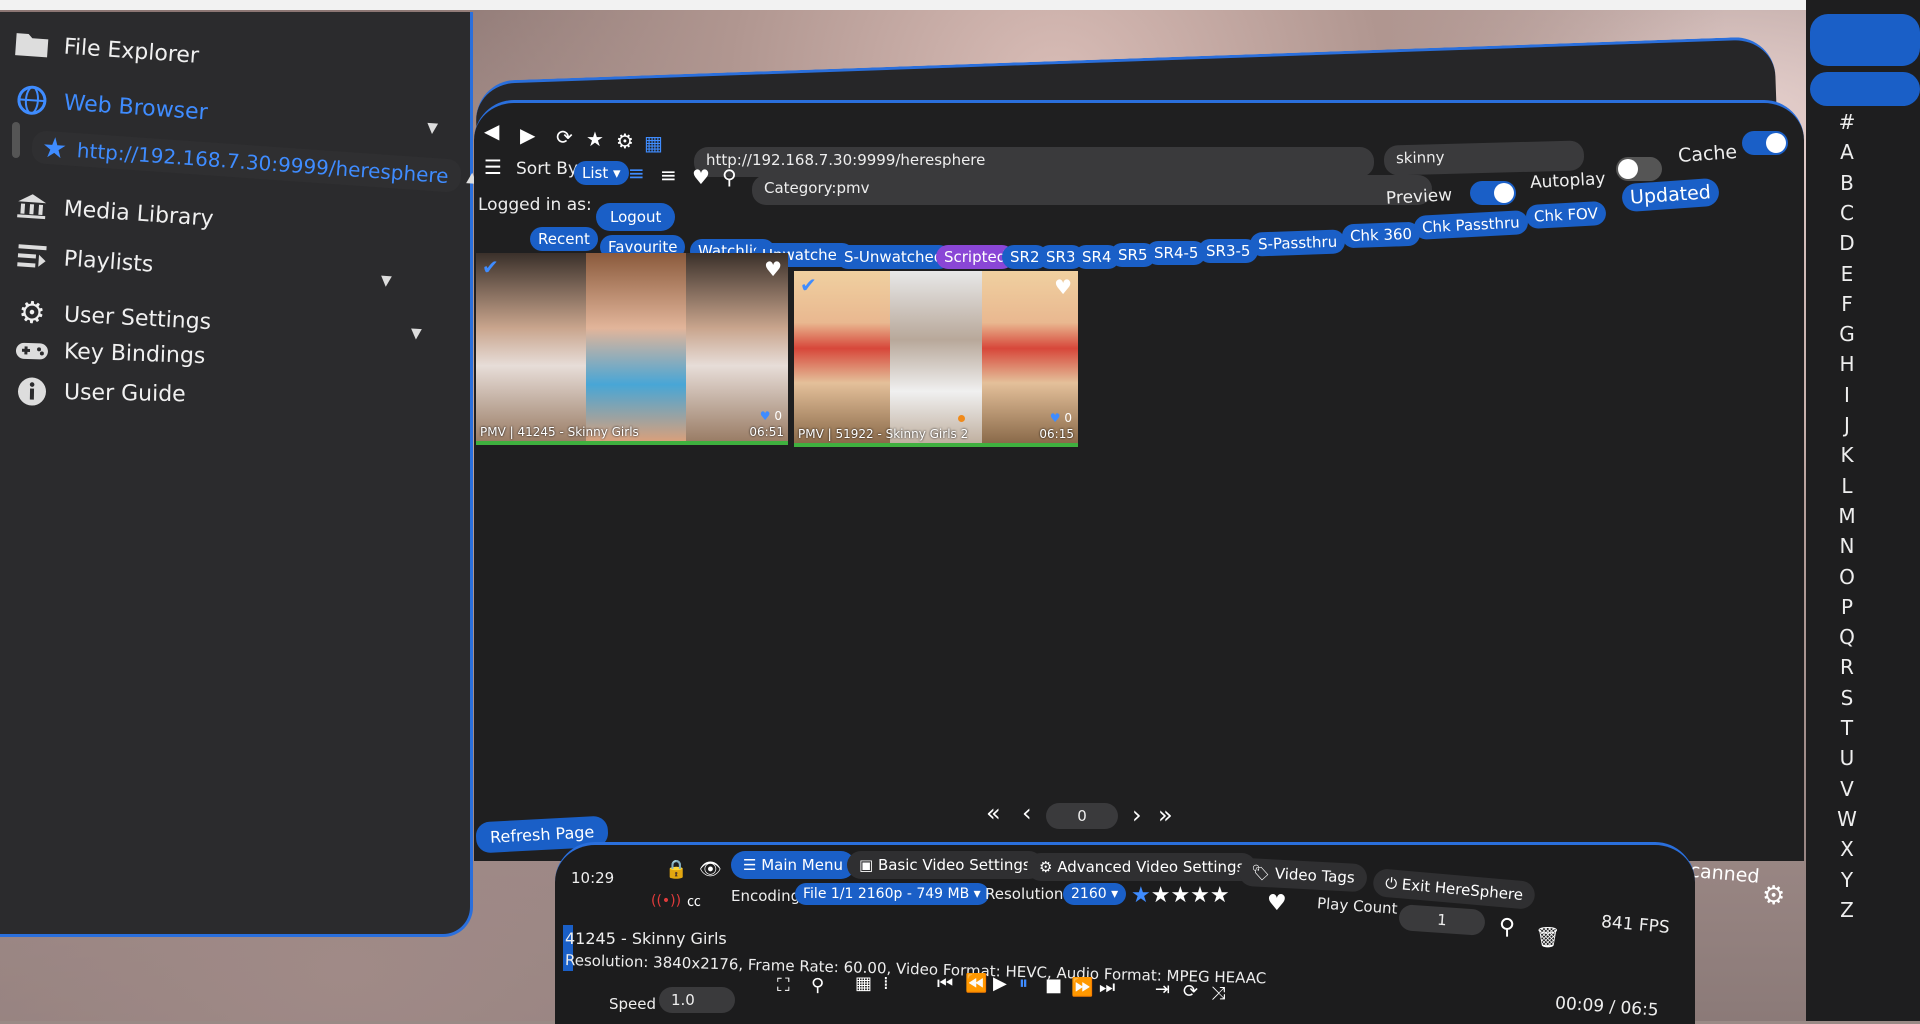 This screenshot has height=1024, width=1920. I want to click on alphabet-letter: S, so click(1847, 698).